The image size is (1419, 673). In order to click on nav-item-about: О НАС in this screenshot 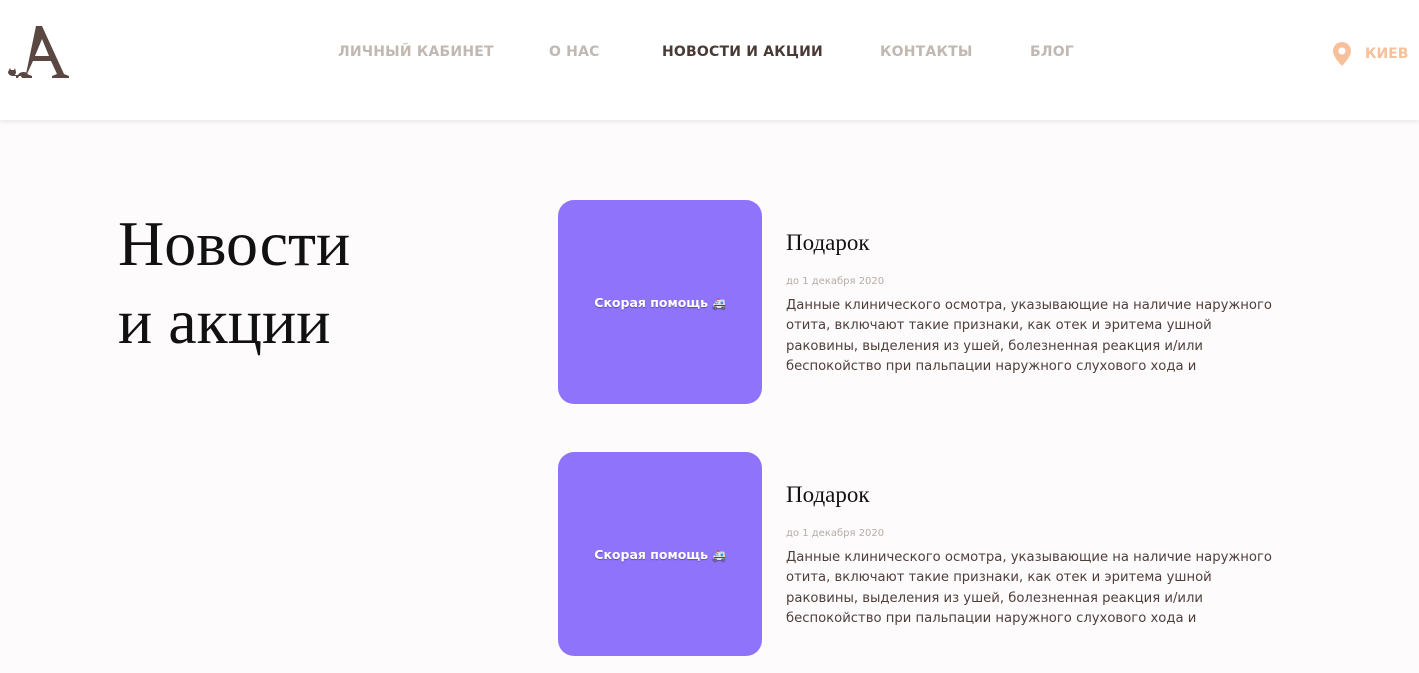, I will do `click(574, 52)`.